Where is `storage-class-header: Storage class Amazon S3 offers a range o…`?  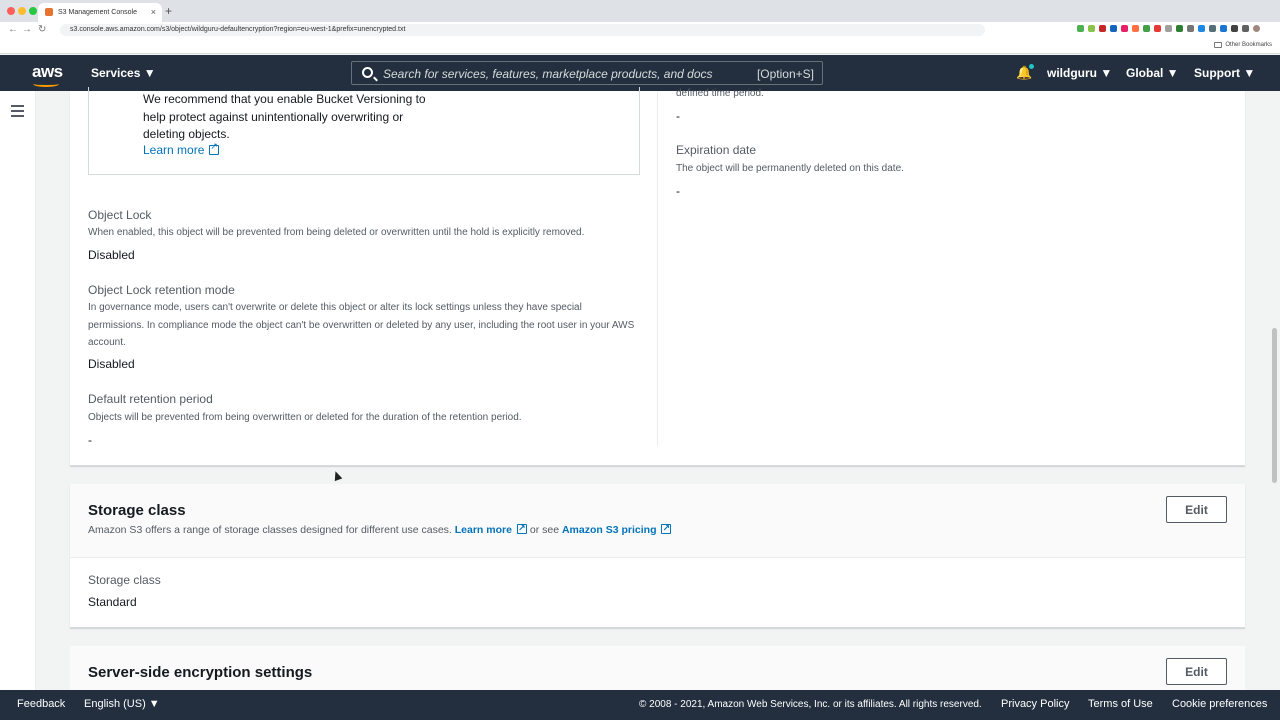 storage-class-header: Storage class Amazon S3 offers a range o… is located at coordinates (657, 521).